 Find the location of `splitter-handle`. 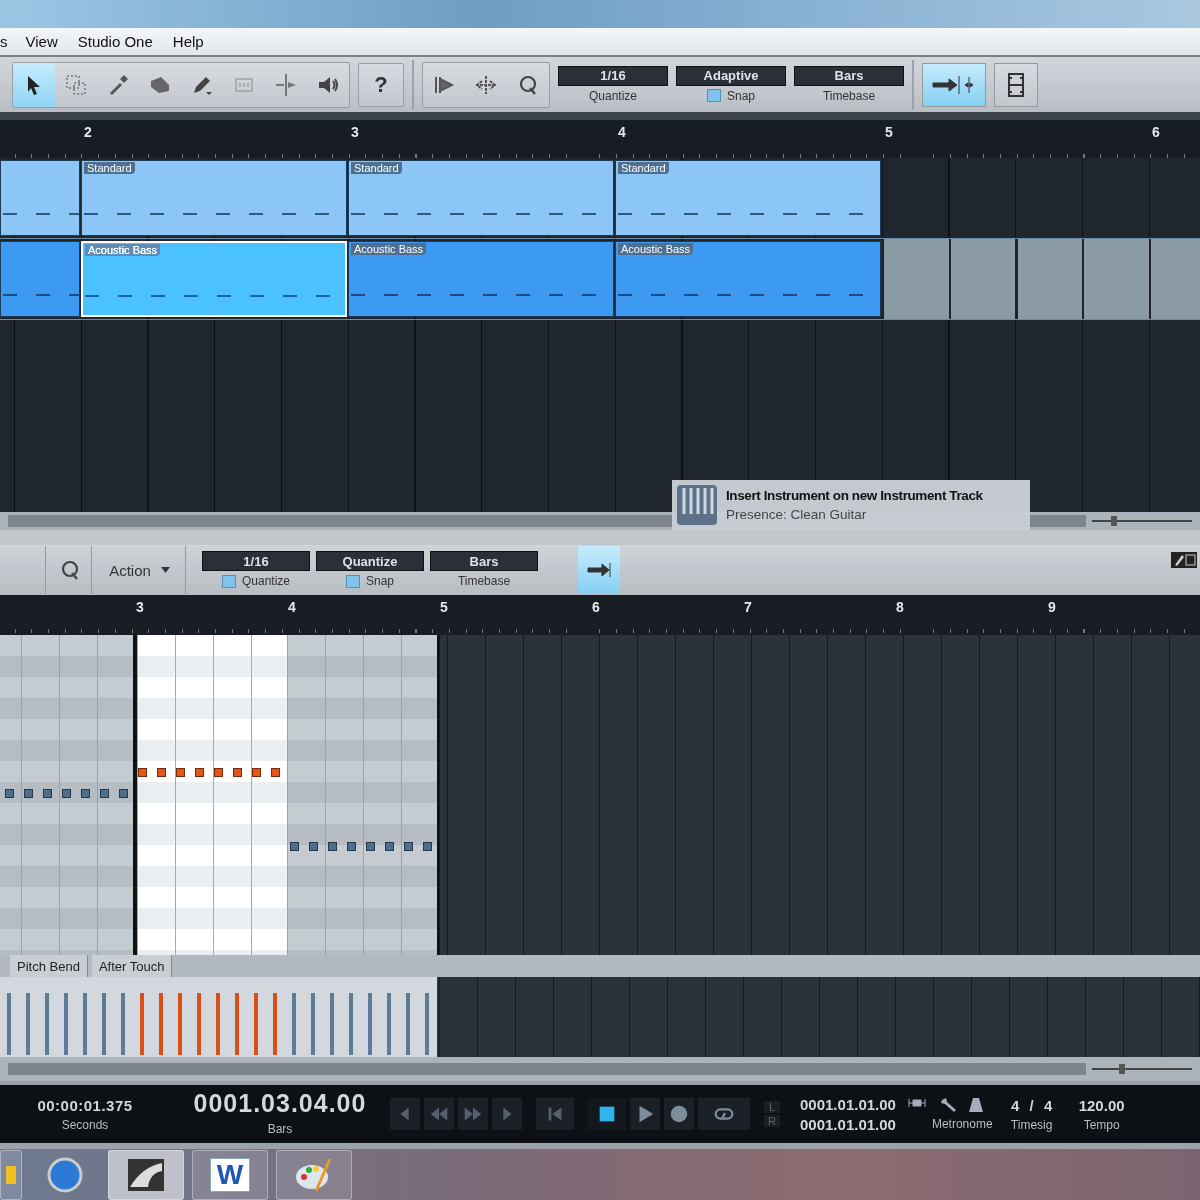

splitter-handle is located at coordinates (600, 537).